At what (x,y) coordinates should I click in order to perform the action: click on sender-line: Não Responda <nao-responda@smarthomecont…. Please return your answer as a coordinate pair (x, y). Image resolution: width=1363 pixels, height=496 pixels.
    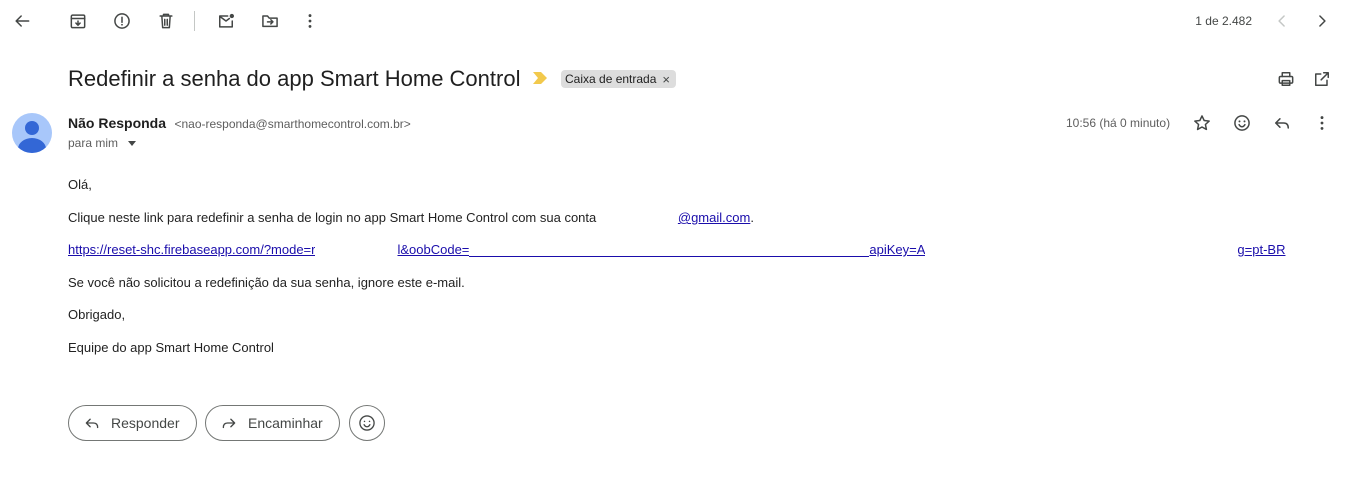
    Looking at the image, I should click on (239, 124).